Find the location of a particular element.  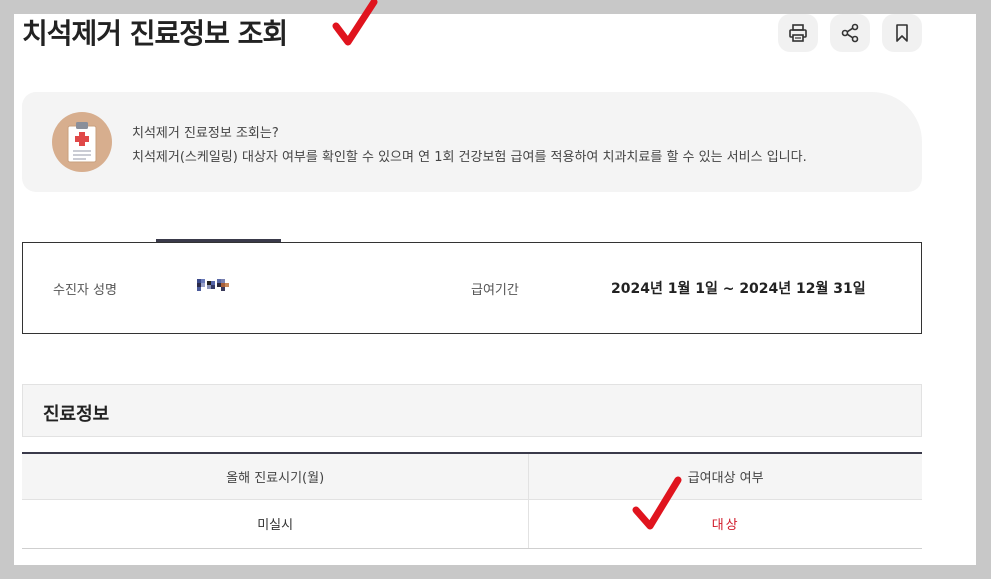

toolbar-icons is located at coordinates (850, 33).